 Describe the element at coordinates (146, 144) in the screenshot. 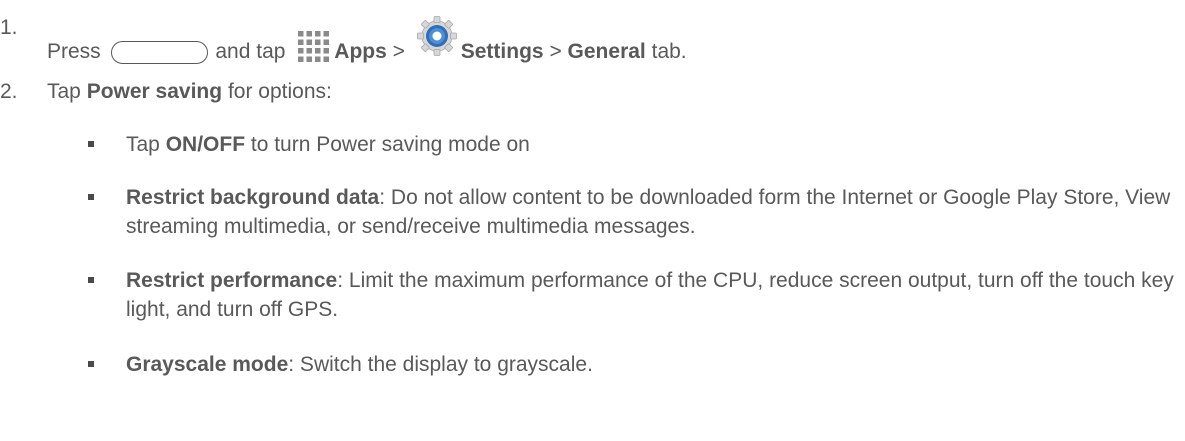

I see `bullet-pre-text: Tap` at that location.